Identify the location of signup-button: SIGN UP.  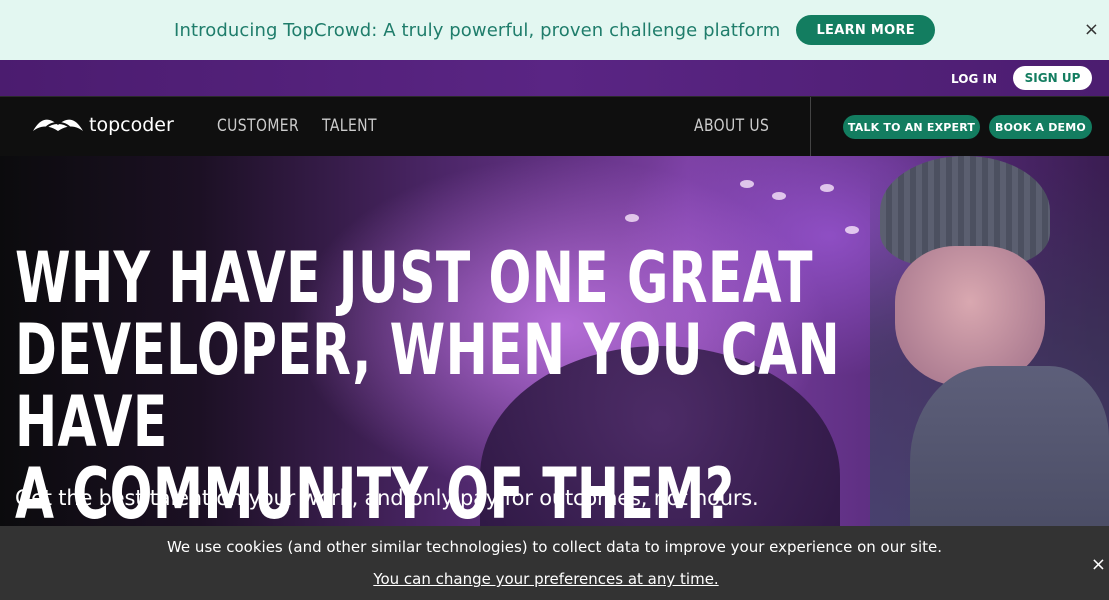
(1052, 78).